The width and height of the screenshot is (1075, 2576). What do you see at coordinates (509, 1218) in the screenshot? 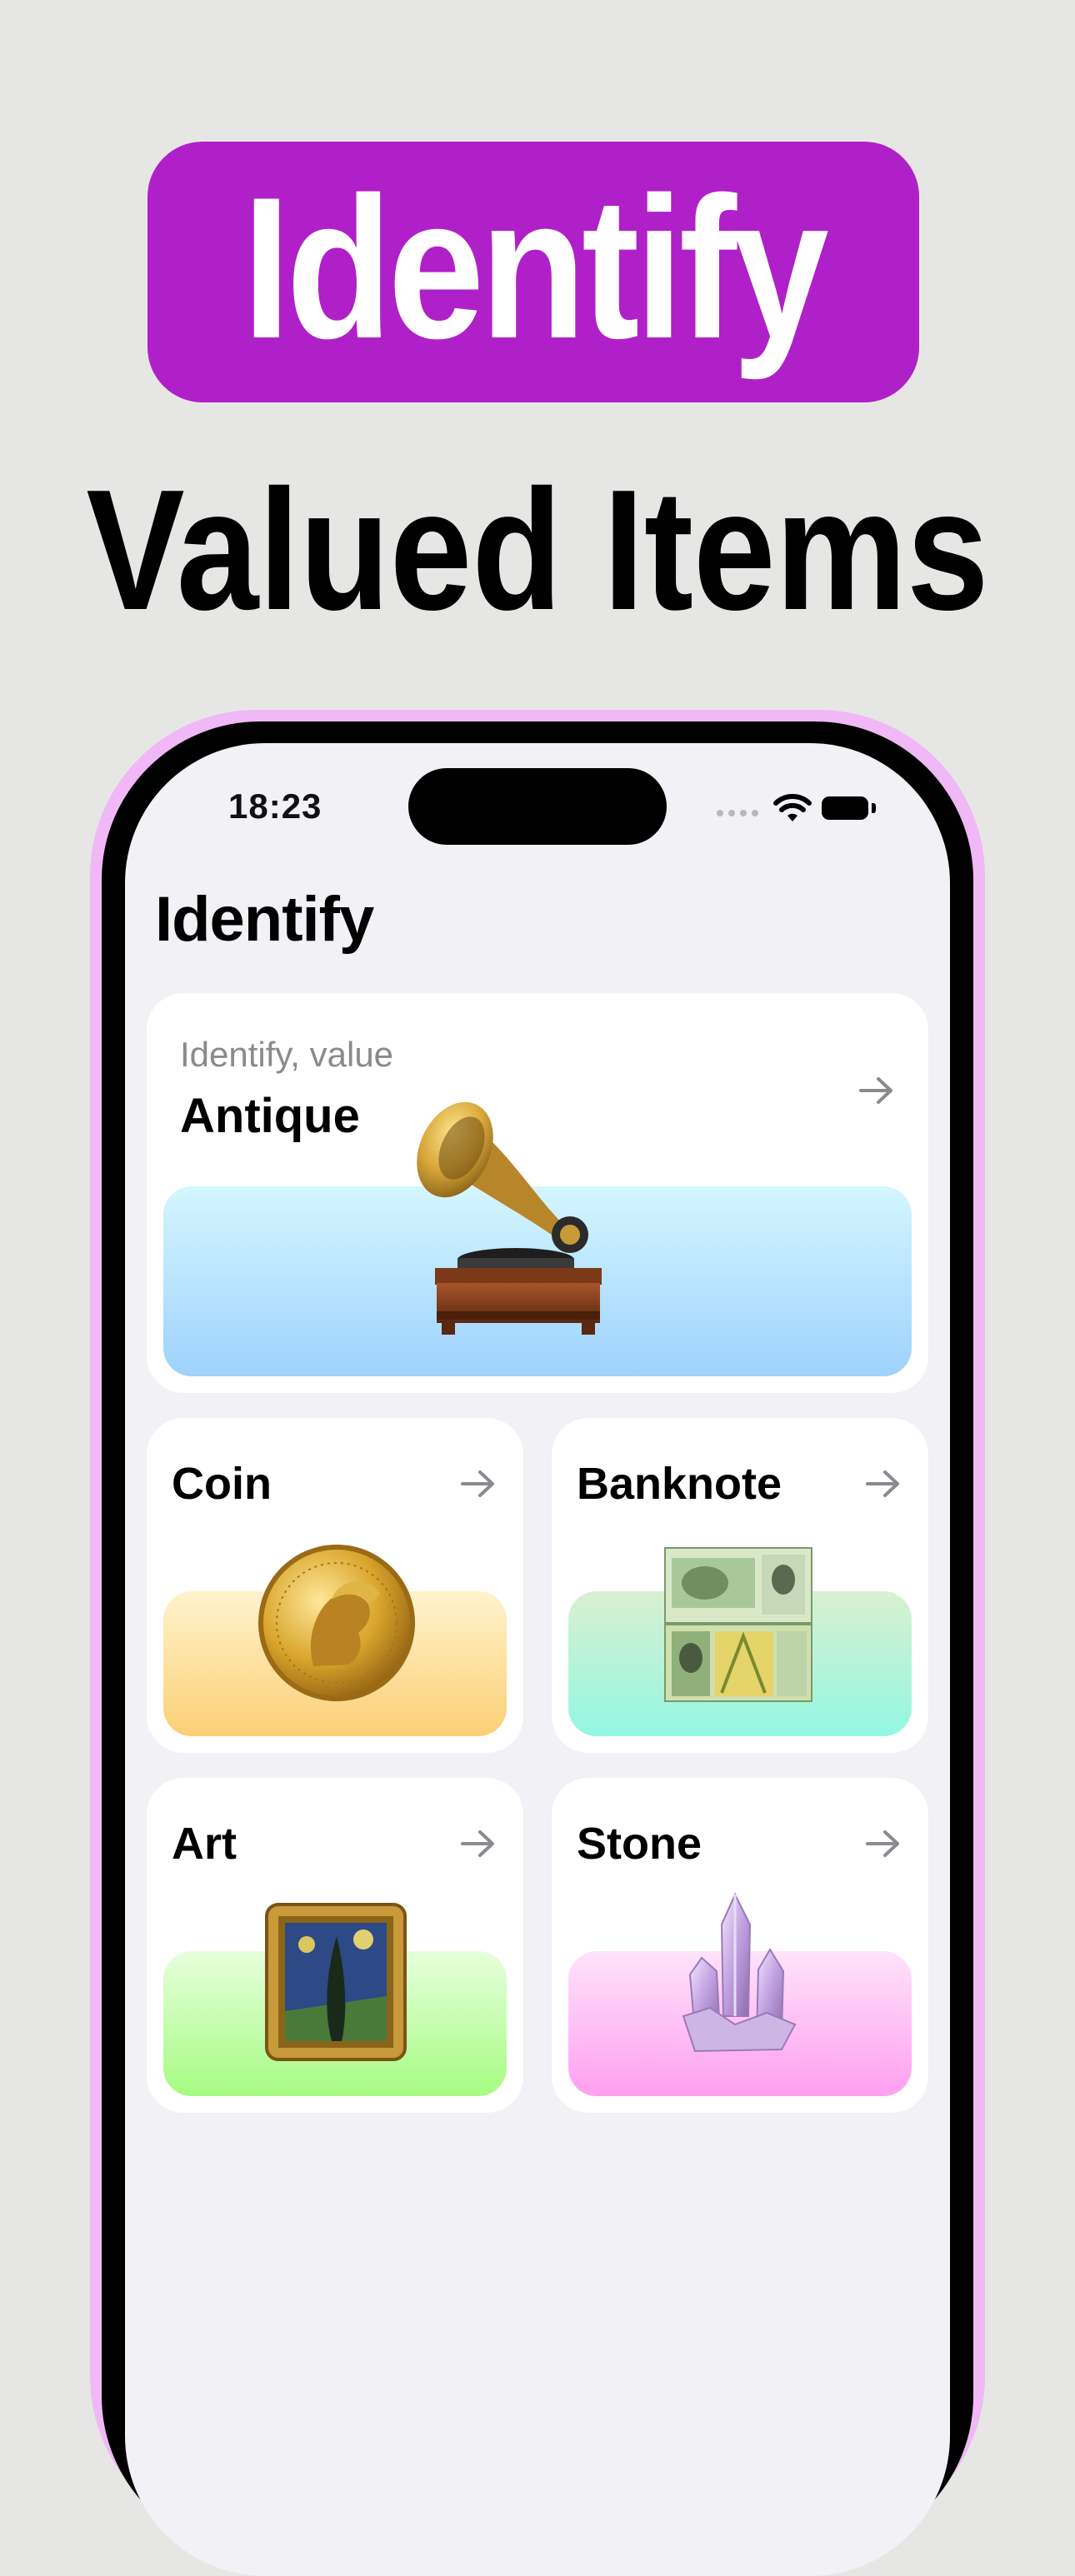
I see `gramophone-icon` at bounding box center [509, 1218].